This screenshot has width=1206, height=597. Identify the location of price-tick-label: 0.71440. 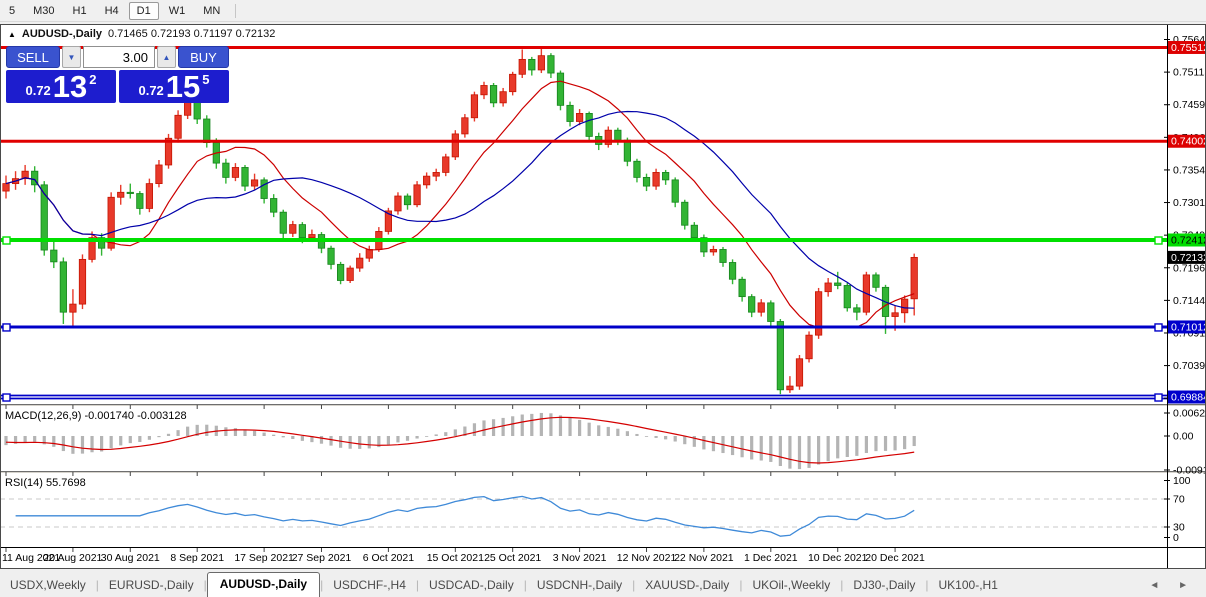
(1189, 301).